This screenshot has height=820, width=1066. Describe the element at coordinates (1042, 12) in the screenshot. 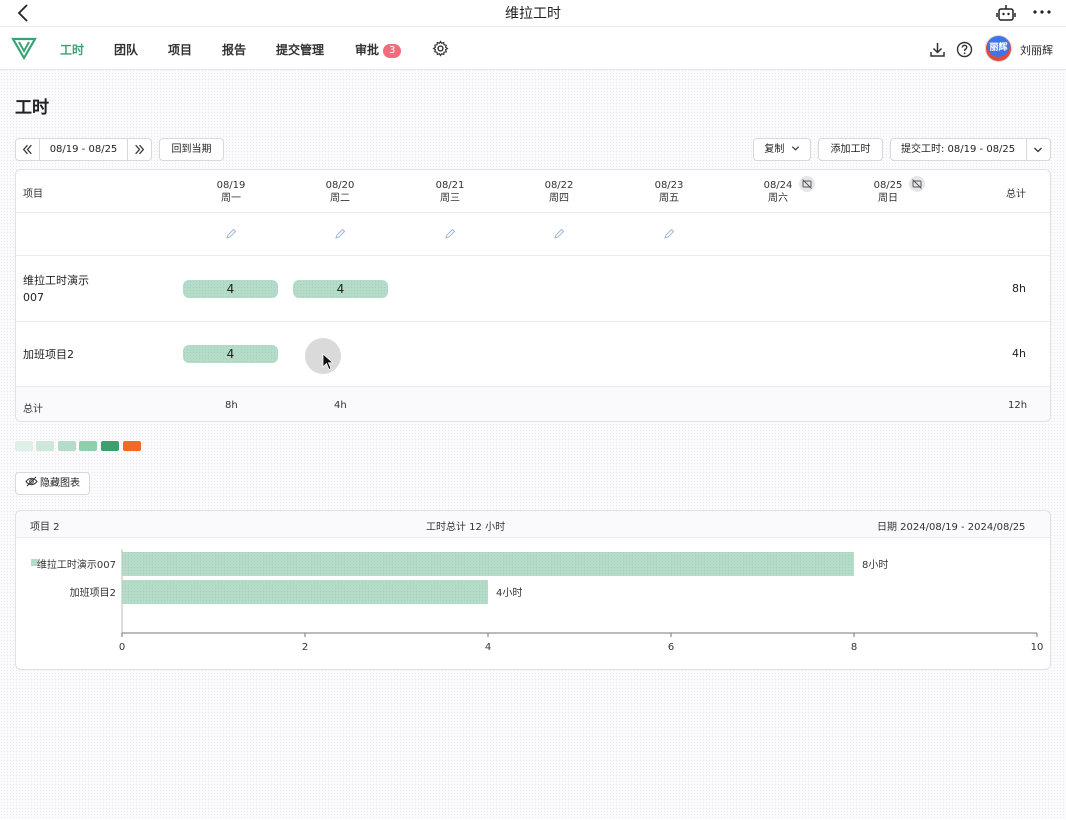

I see `more-icon` at that location.